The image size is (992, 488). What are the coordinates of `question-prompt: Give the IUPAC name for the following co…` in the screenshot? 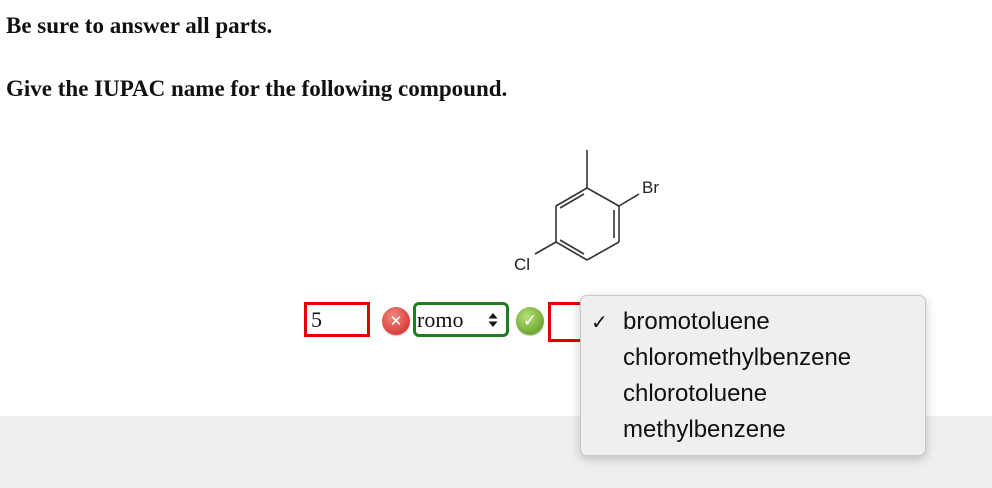 It's located at (257, 88).